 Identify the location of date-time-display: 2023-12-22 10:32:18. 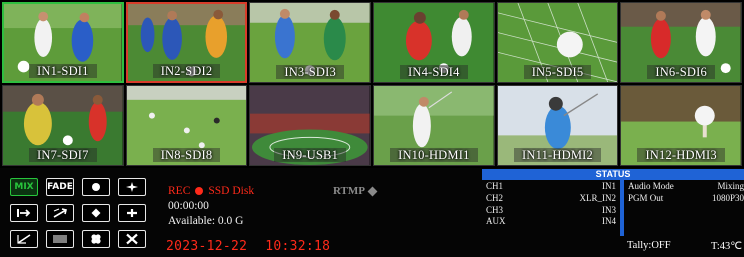
(248, 246).